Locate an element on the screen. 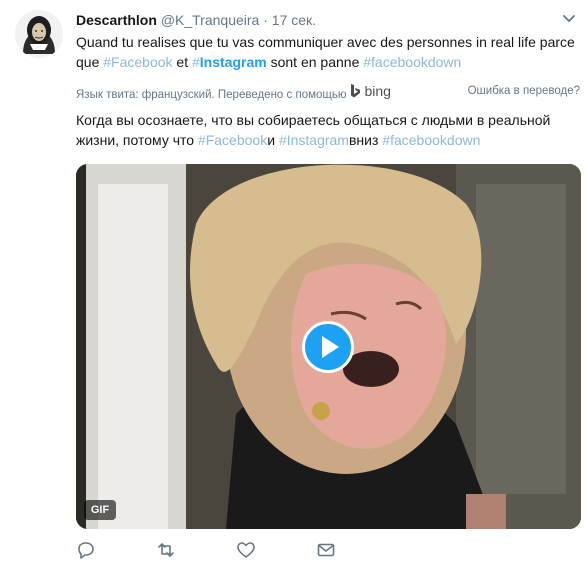 The image size is (586, 564). play-button is located at coordinates (328, 347).